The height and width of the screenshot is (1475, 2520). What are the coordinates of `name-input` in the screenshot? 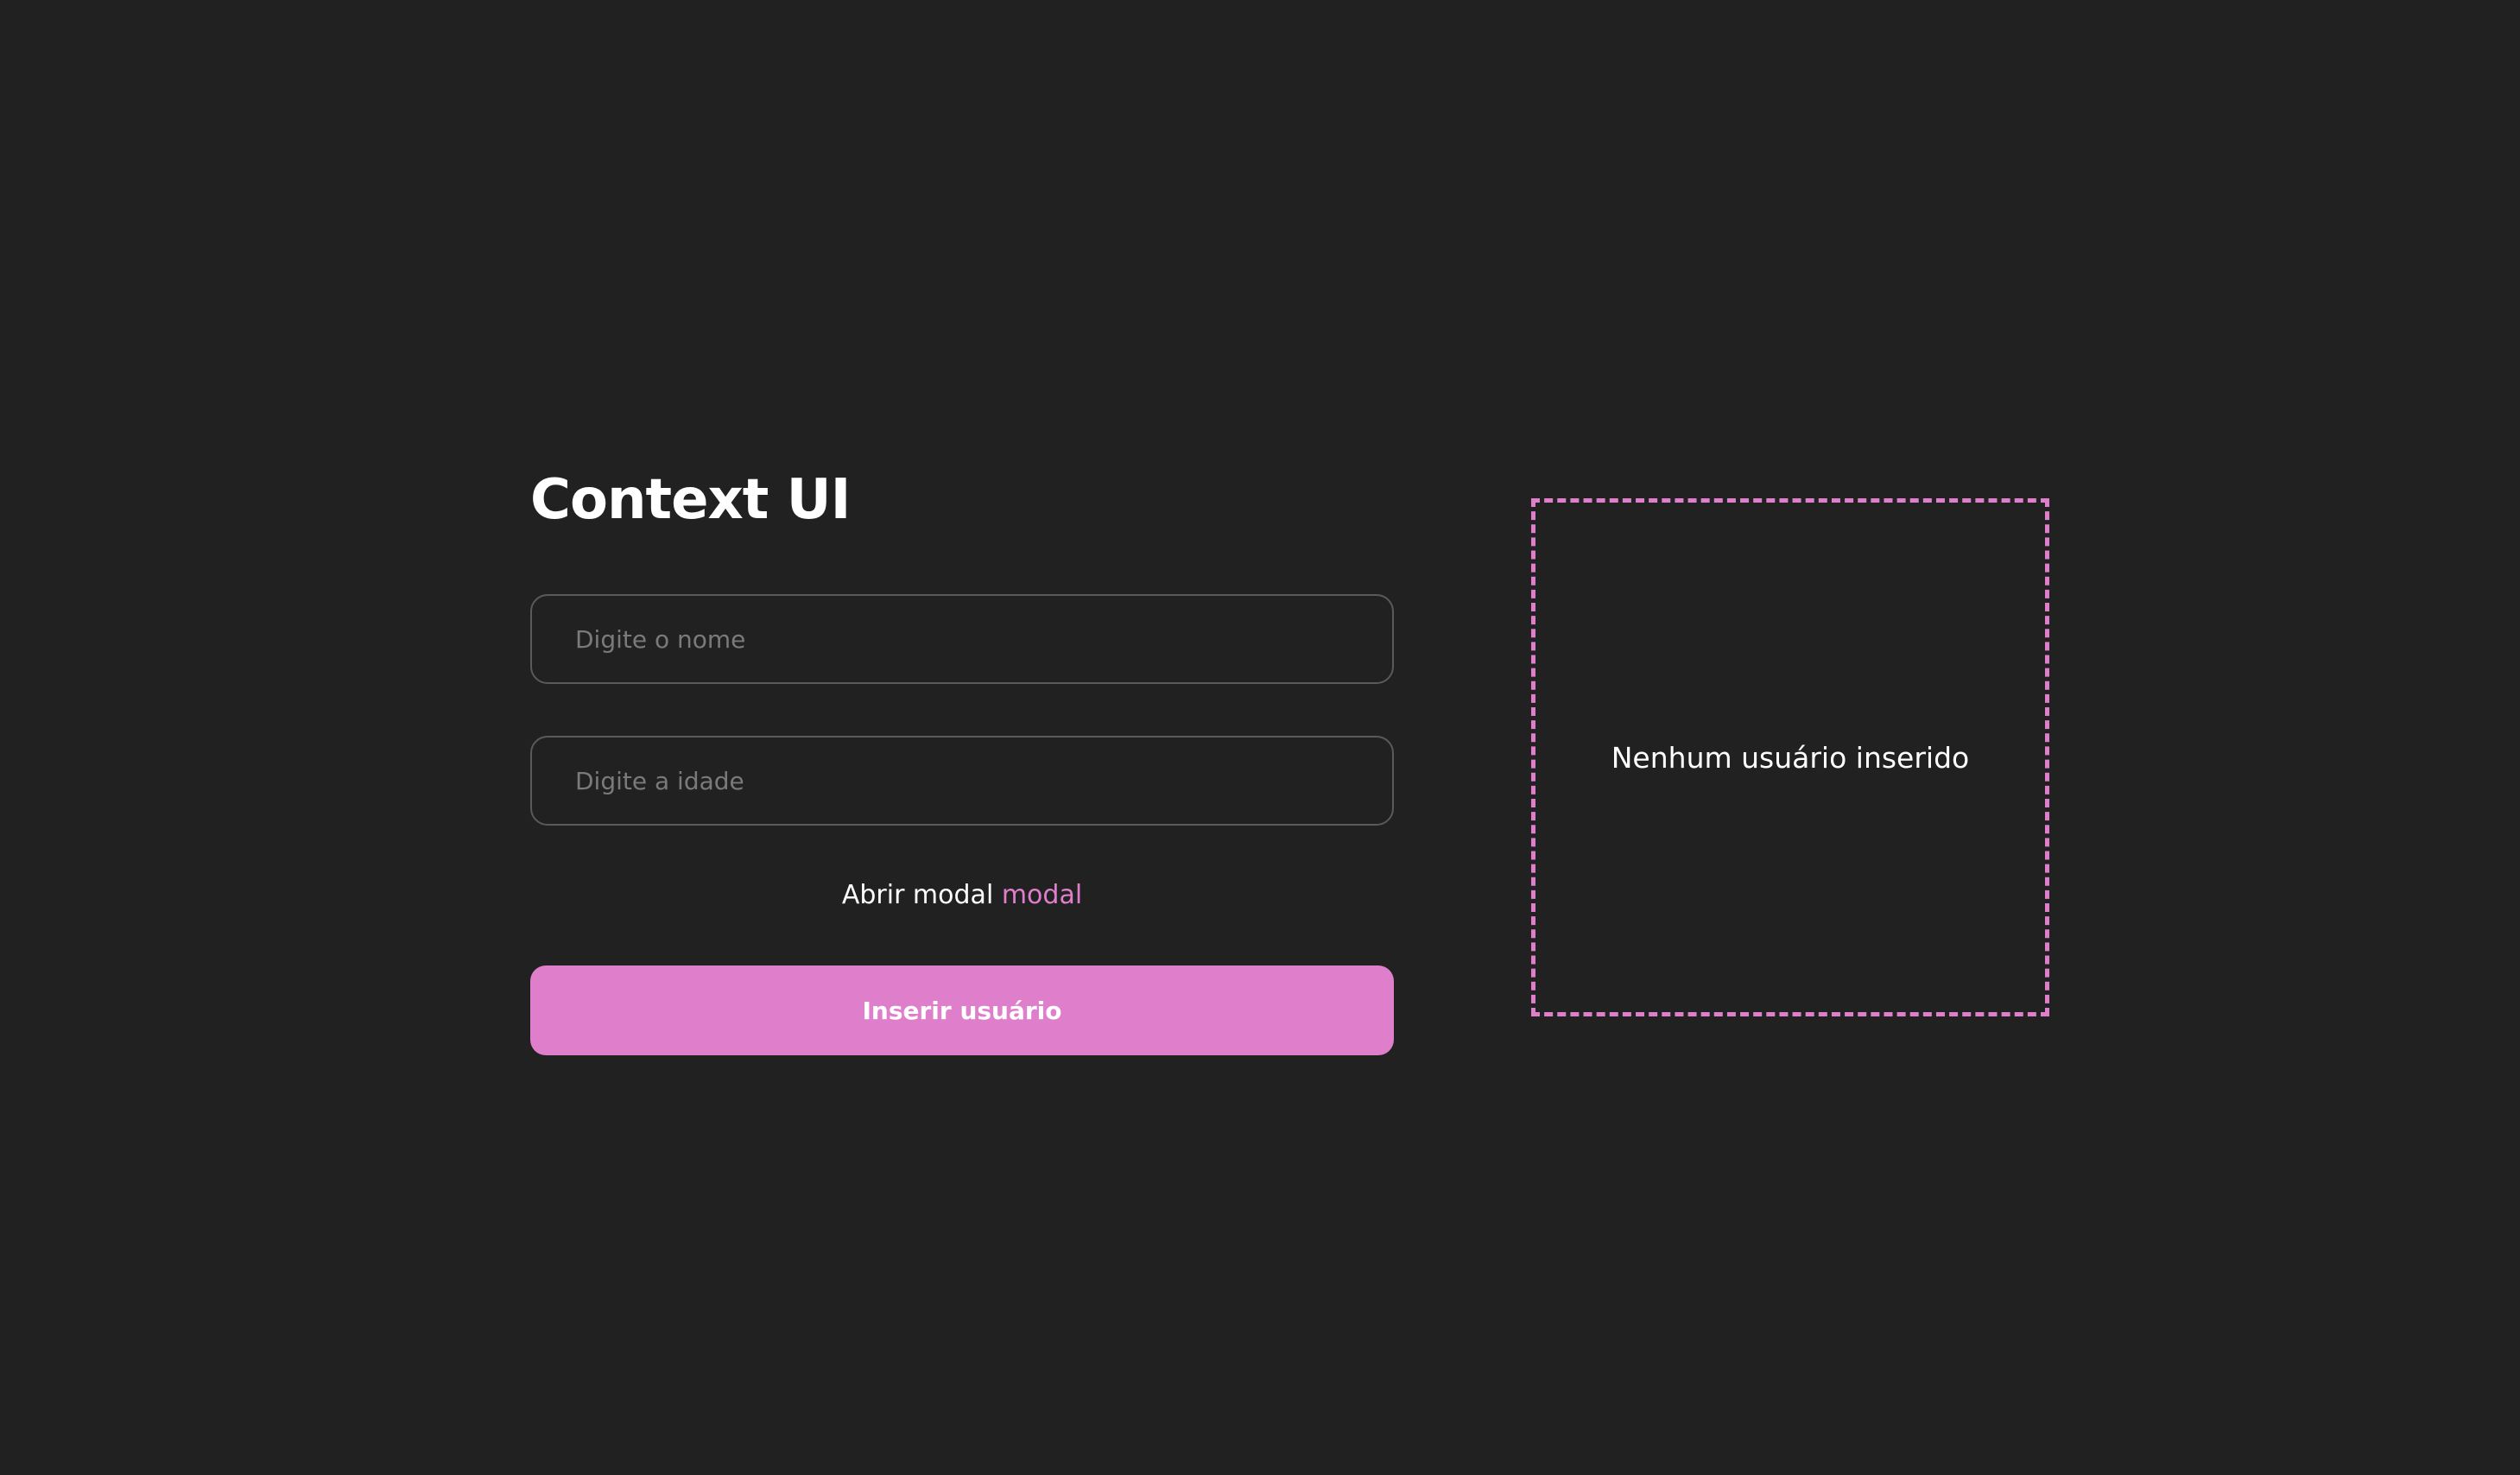 It's located at (962, 639).